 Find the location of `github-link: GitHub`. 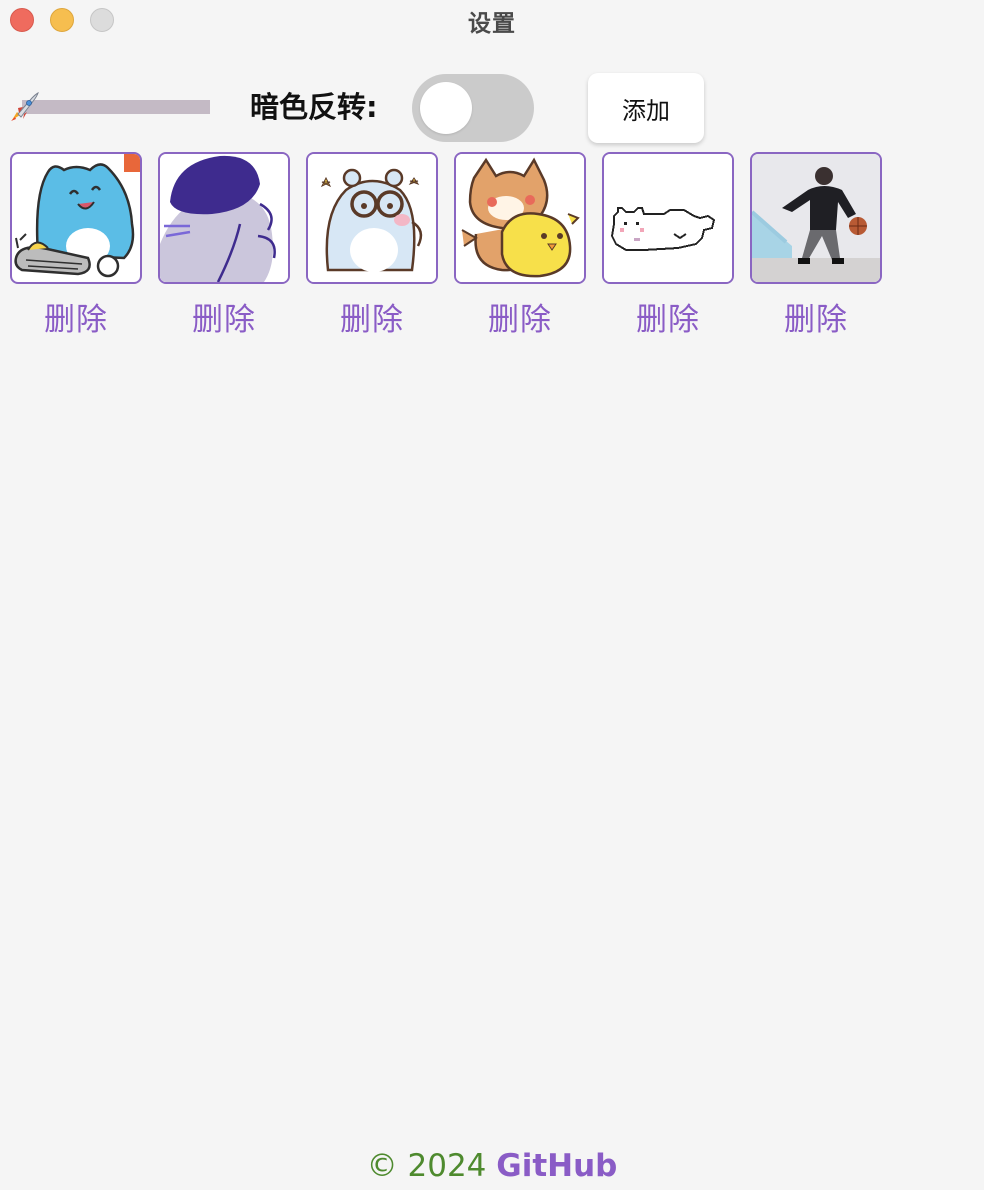

github-link: GitHub is located at coordinates (556, 1166).